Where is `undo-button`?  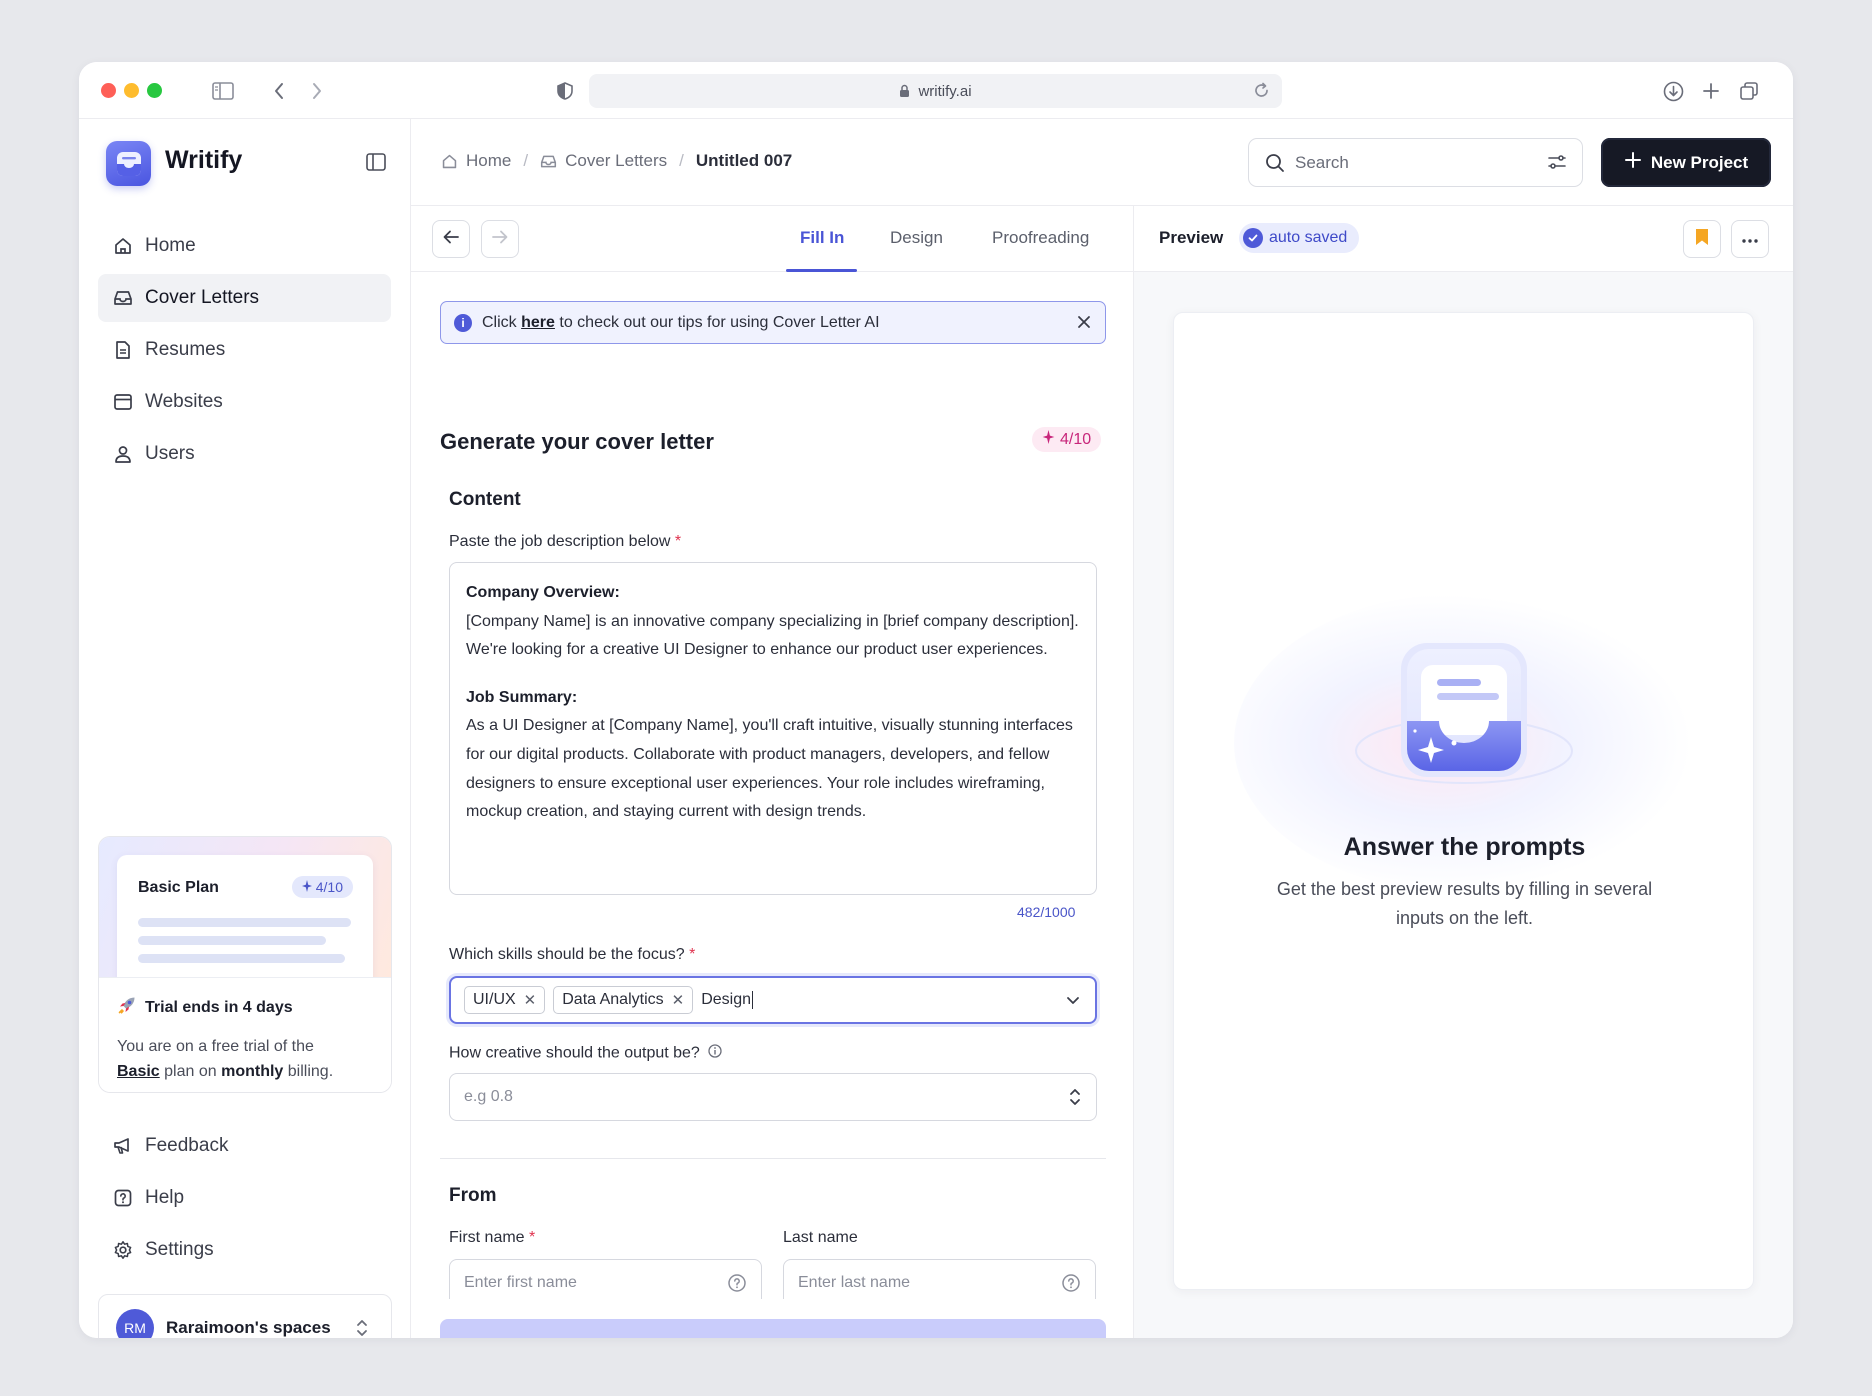 undo-button is located at coordinates (451, 239).